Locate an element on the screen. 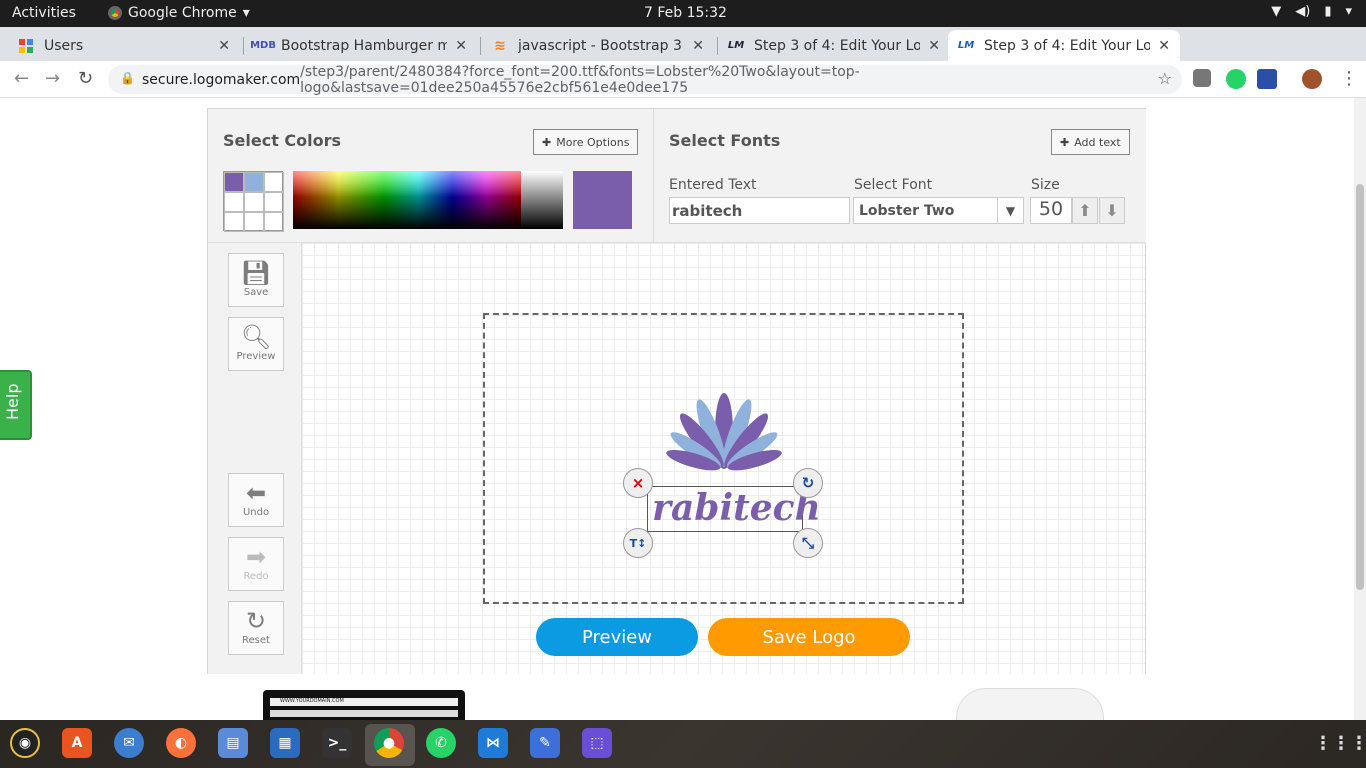  extension-cube-icon is located at coordinates (1202, 78).